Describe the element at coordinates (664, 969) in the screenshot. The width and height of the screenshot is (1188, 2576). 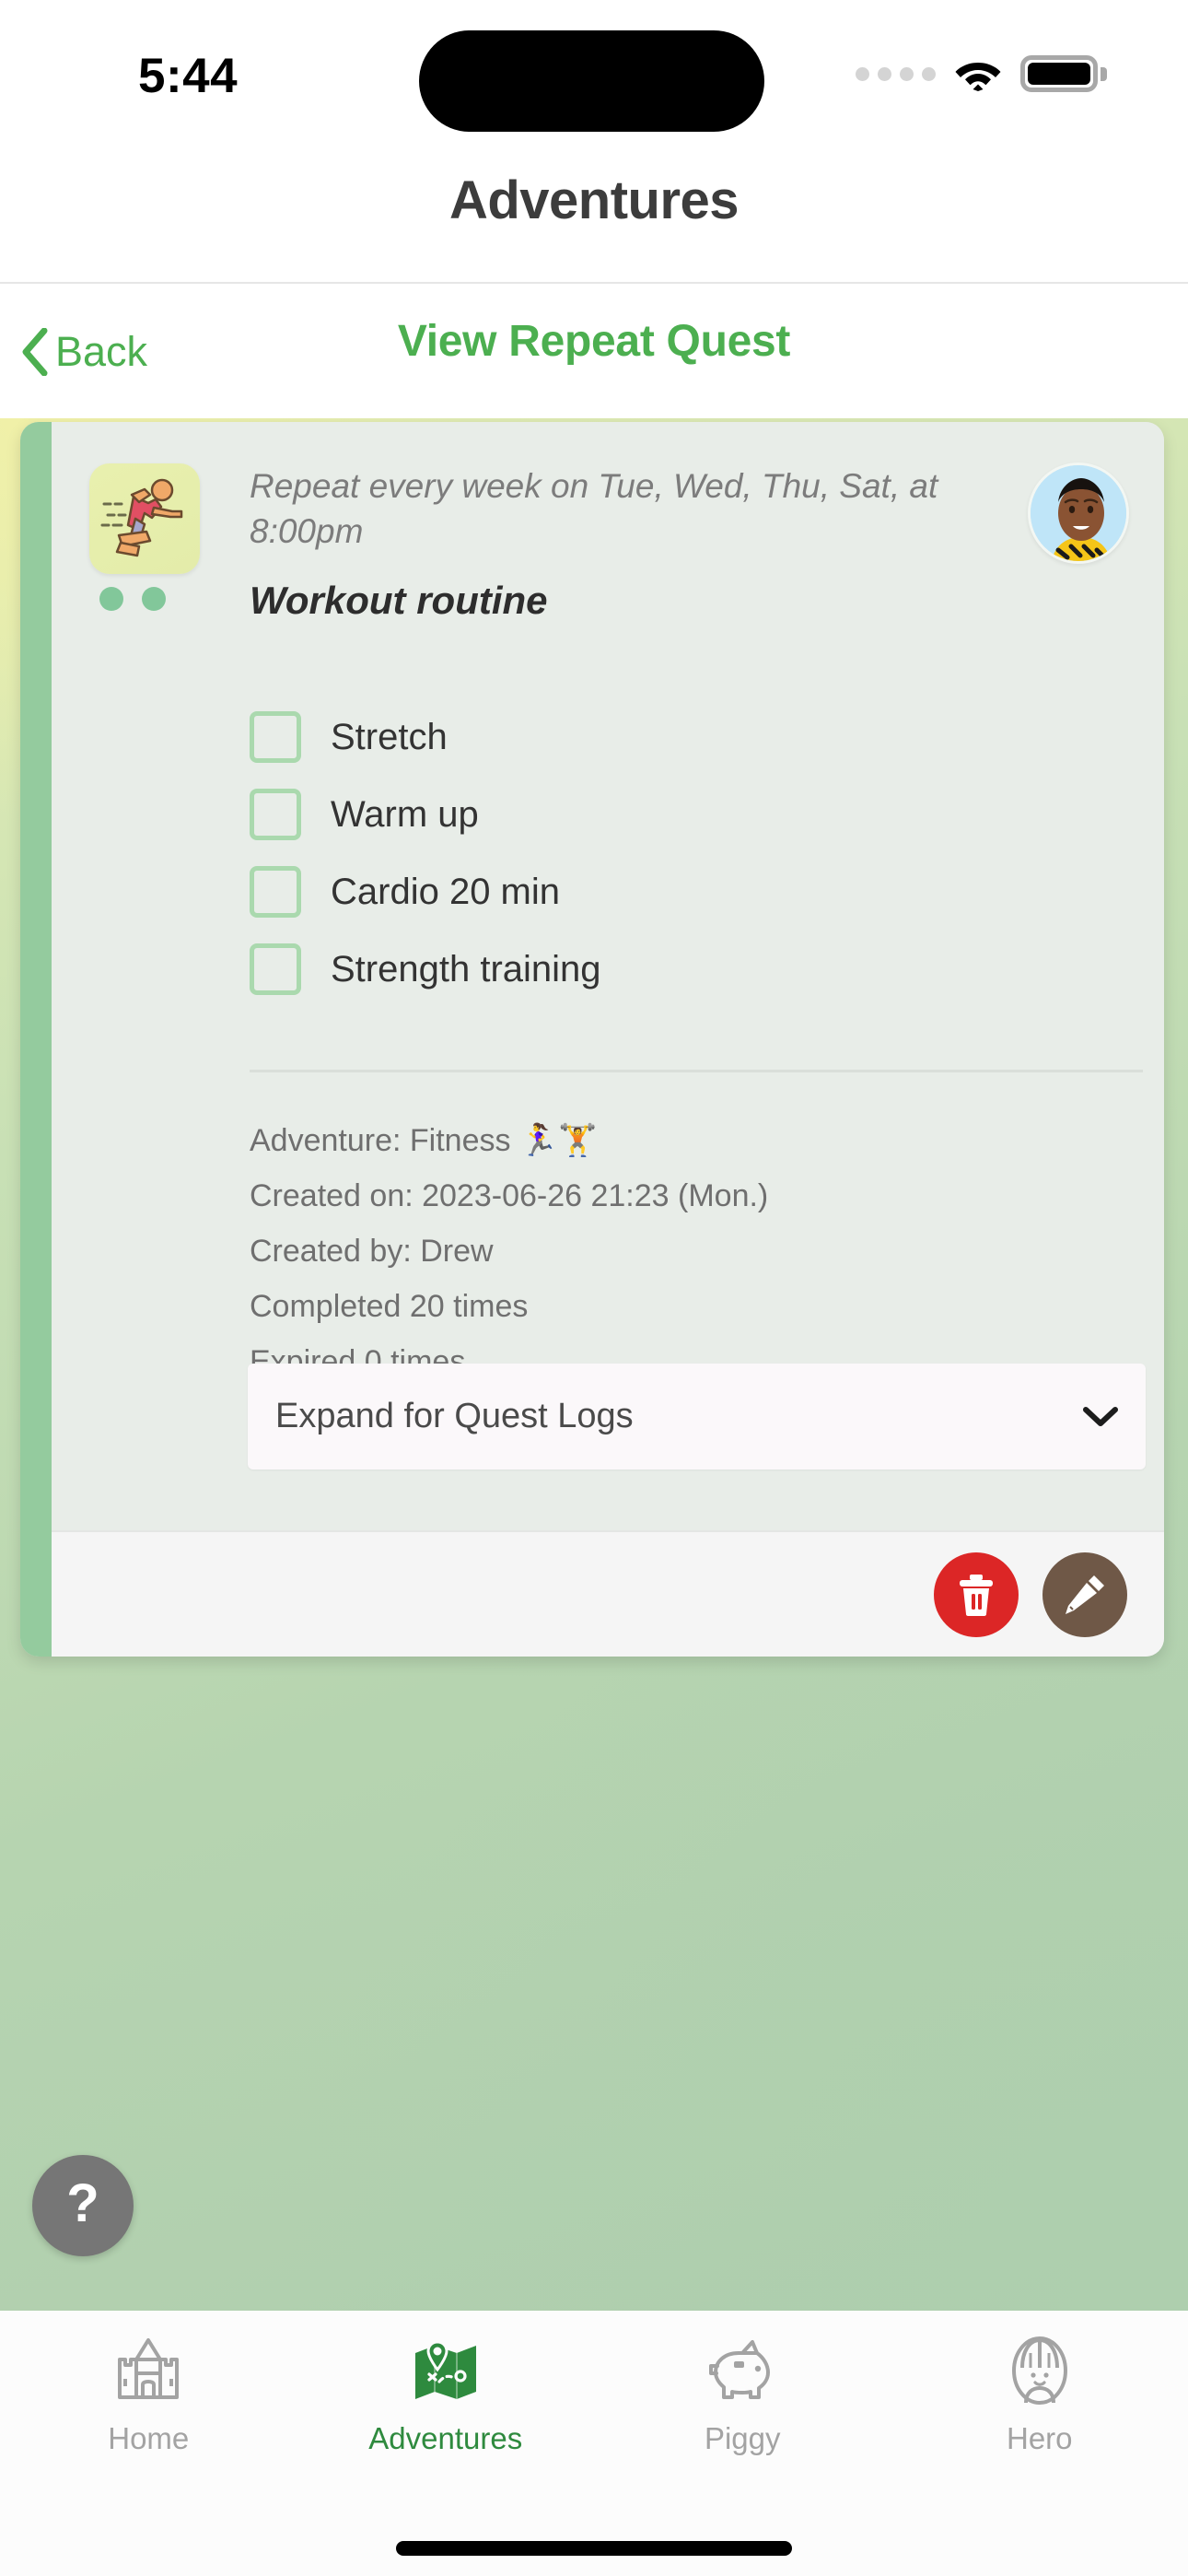
I see `checklist-item: Strength training` at that location.